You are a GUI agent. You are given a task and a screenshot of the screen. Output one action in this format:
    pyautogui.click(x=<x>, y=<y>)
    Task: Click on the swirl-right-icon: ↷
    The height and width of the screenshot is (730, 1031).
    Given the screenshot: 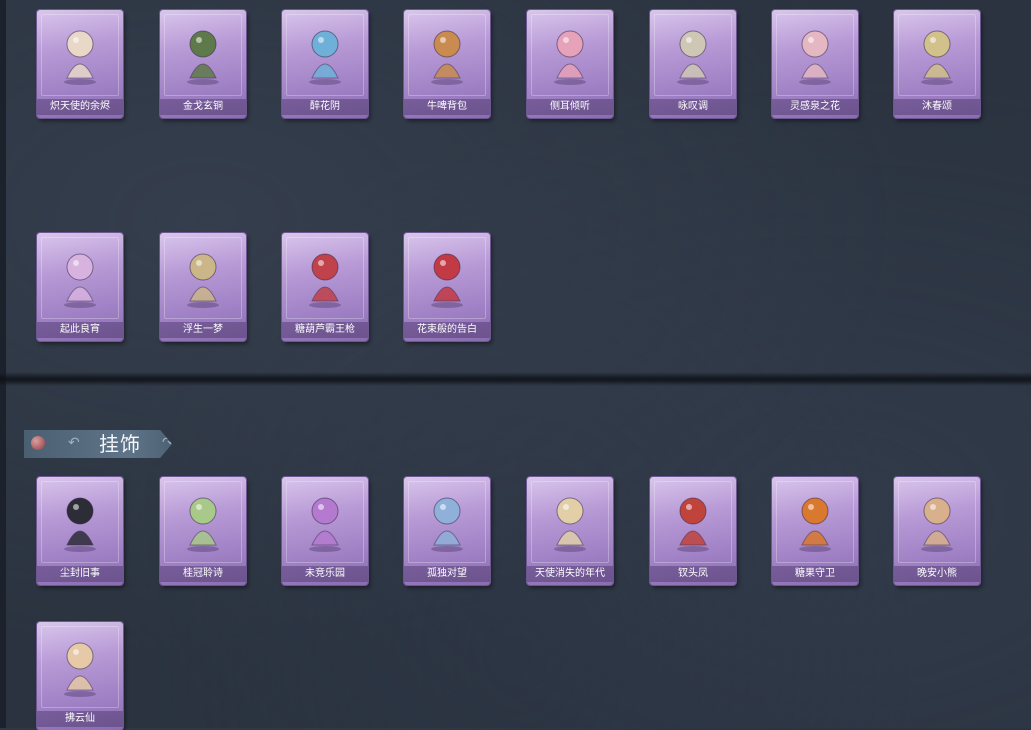 What is the action you would take?
    pyautogui.click(x=168, y=443)
    